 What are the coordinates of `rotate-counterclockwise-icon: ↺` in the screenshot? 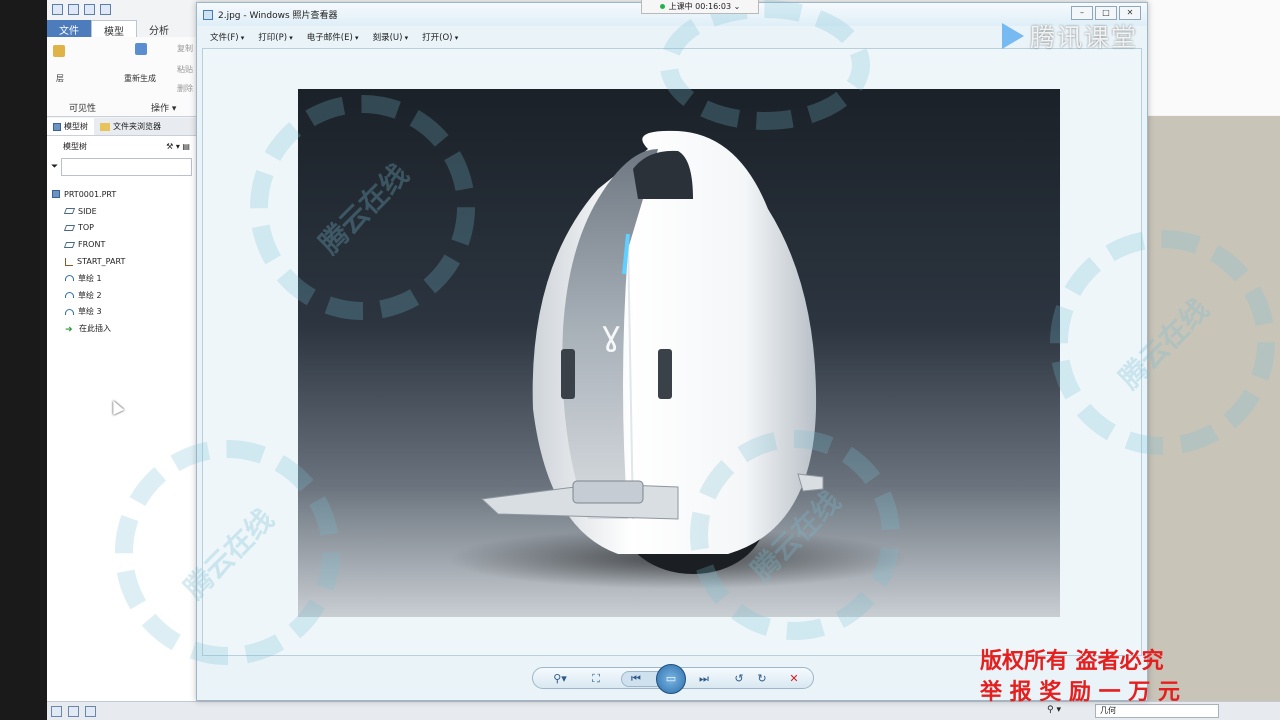 It's located at (739, 679).